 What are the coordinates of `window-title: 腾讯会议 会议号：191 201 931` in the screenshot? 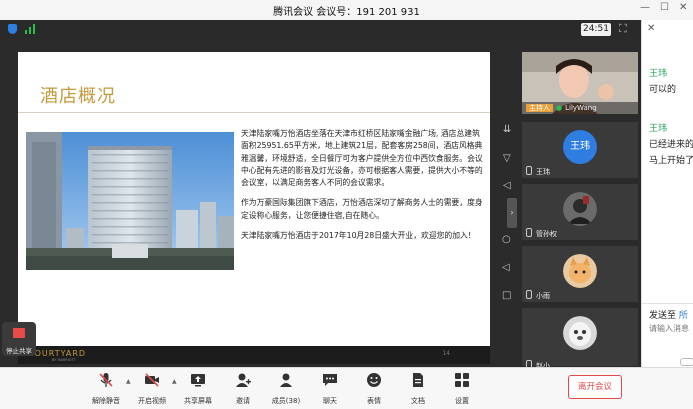 It's located at (346, 12).